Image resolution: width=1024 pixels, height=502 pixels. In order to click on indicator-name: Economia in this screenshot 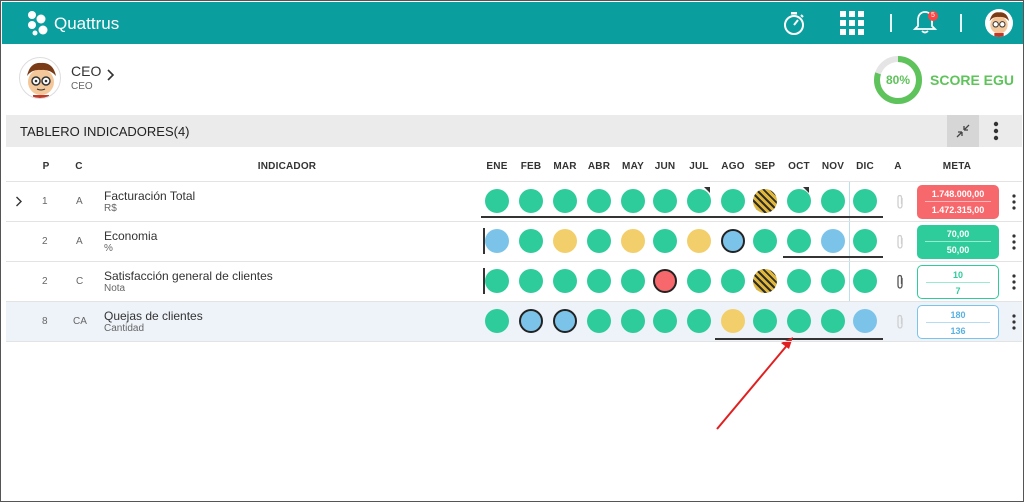, I will do `click(130, 236)`.